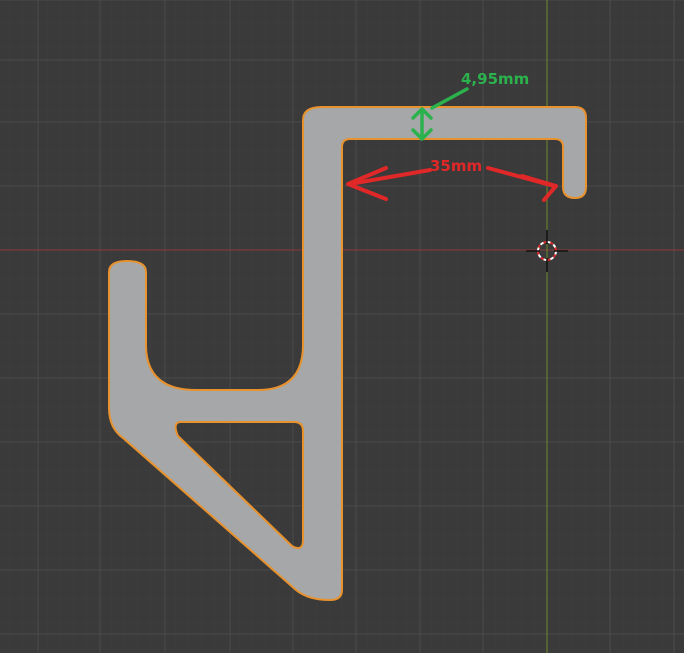  Describe the element at coordinates (456, 166) in the screenshot. I see `width-dimension-label: 35mm` at that location.